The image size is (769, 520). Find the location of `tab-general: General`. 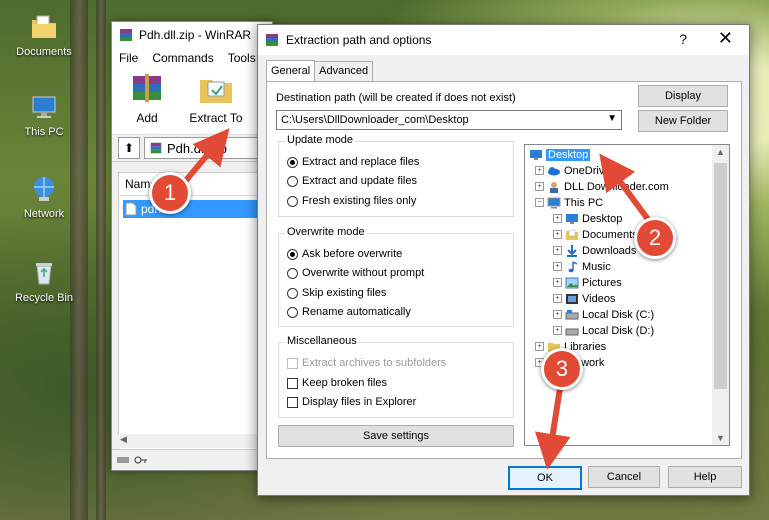

tab-general: General is located at coordinates (291, 70).